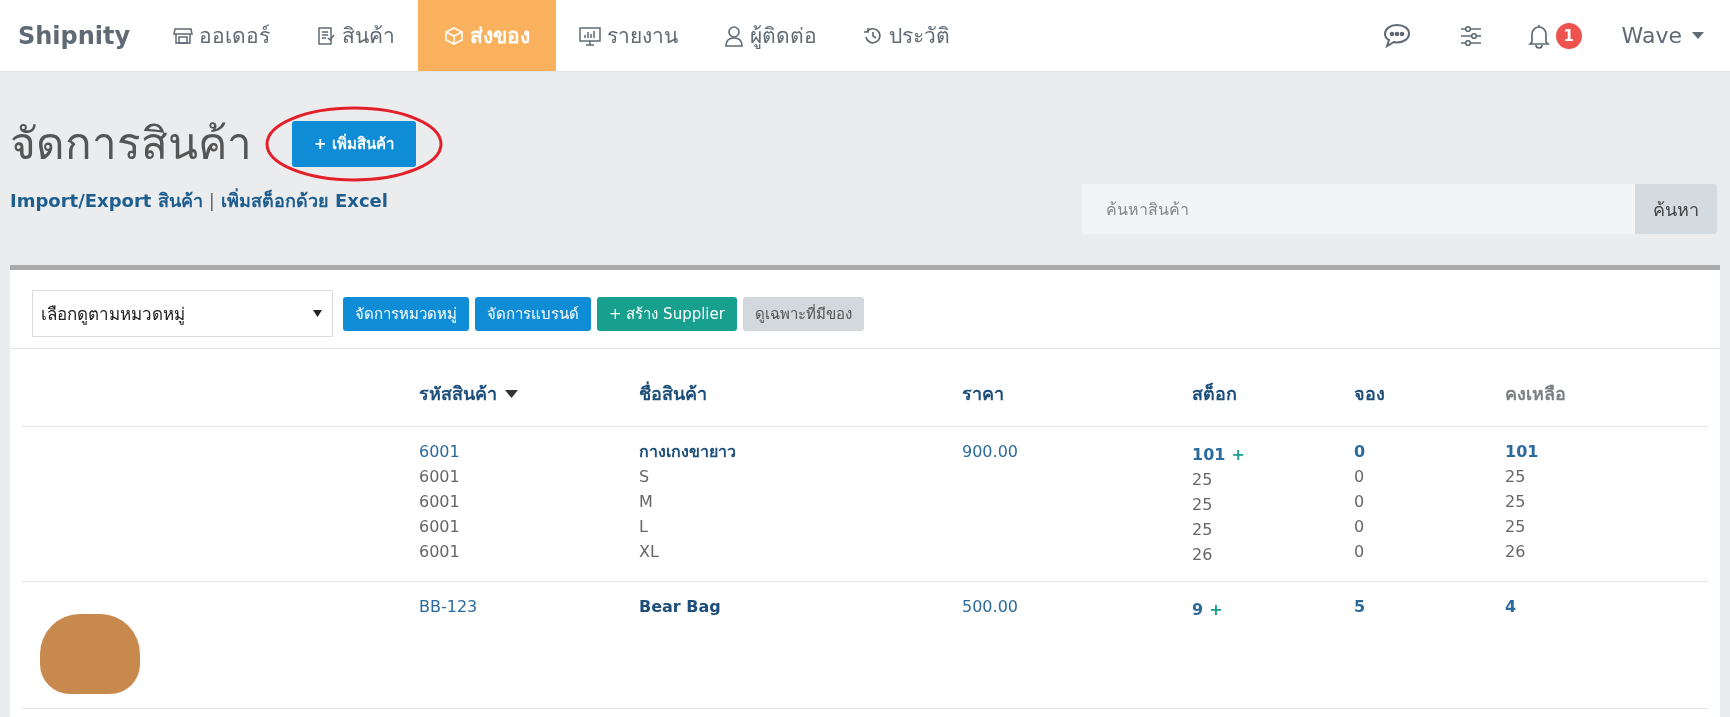 This screenshot has height=717, width=1730. I want to click on table-cell: BB-123, so click(448, 606).